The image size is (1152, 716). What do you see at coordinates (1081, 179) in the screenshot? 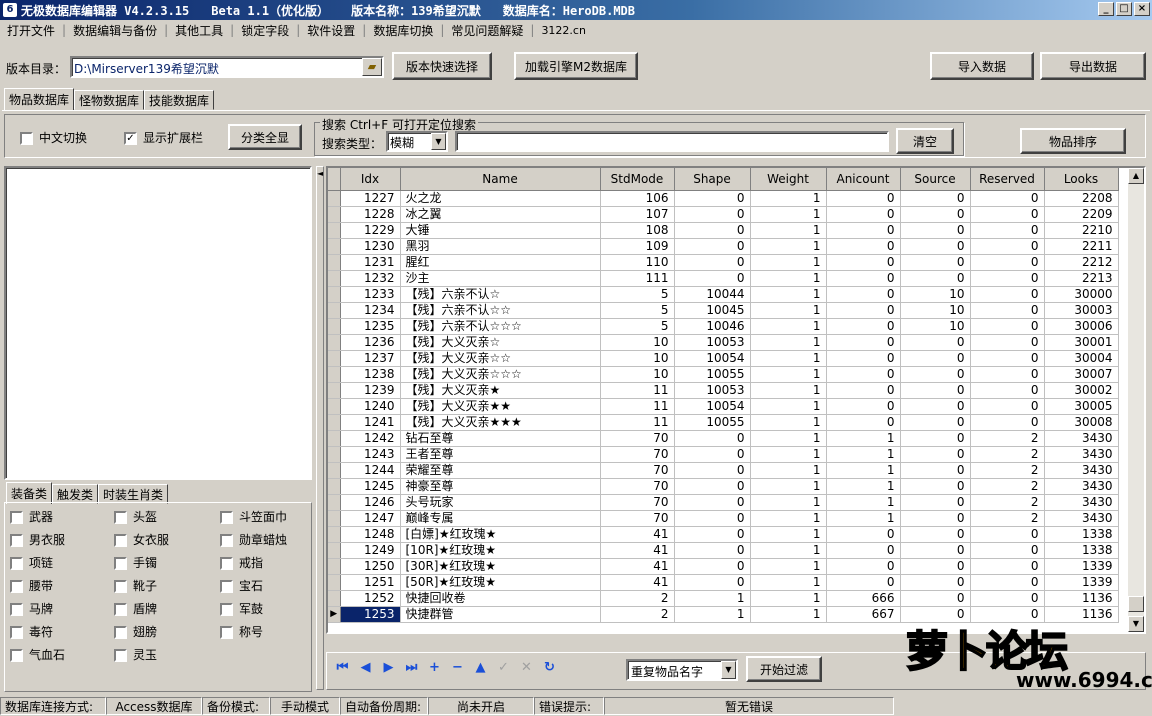
I see `grid-header-looks: Looks` at bounding box center [1081, 179].